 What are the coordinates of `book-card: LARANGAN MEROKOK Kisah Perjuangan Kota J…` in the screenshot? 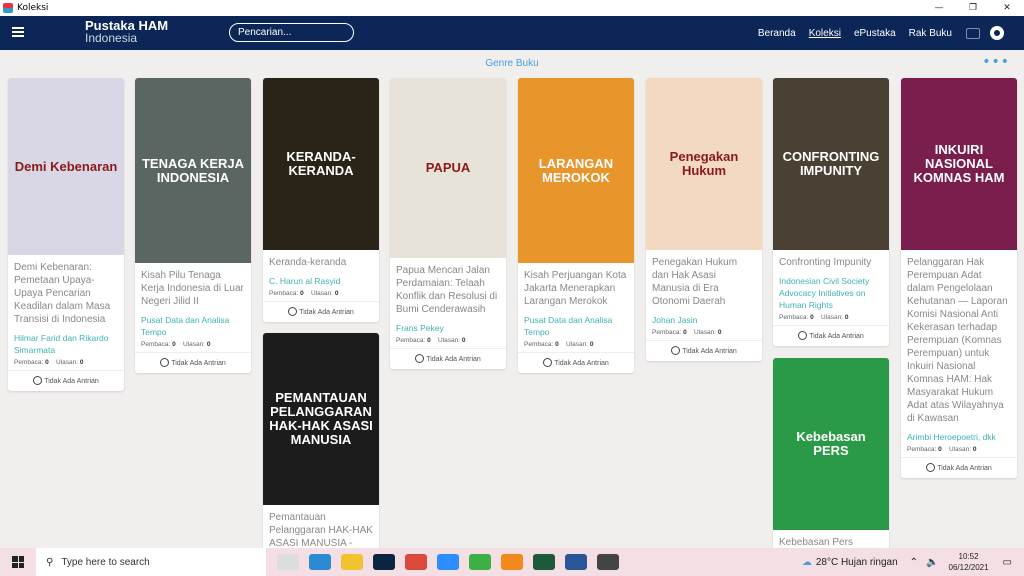 It's located at (576, 225).